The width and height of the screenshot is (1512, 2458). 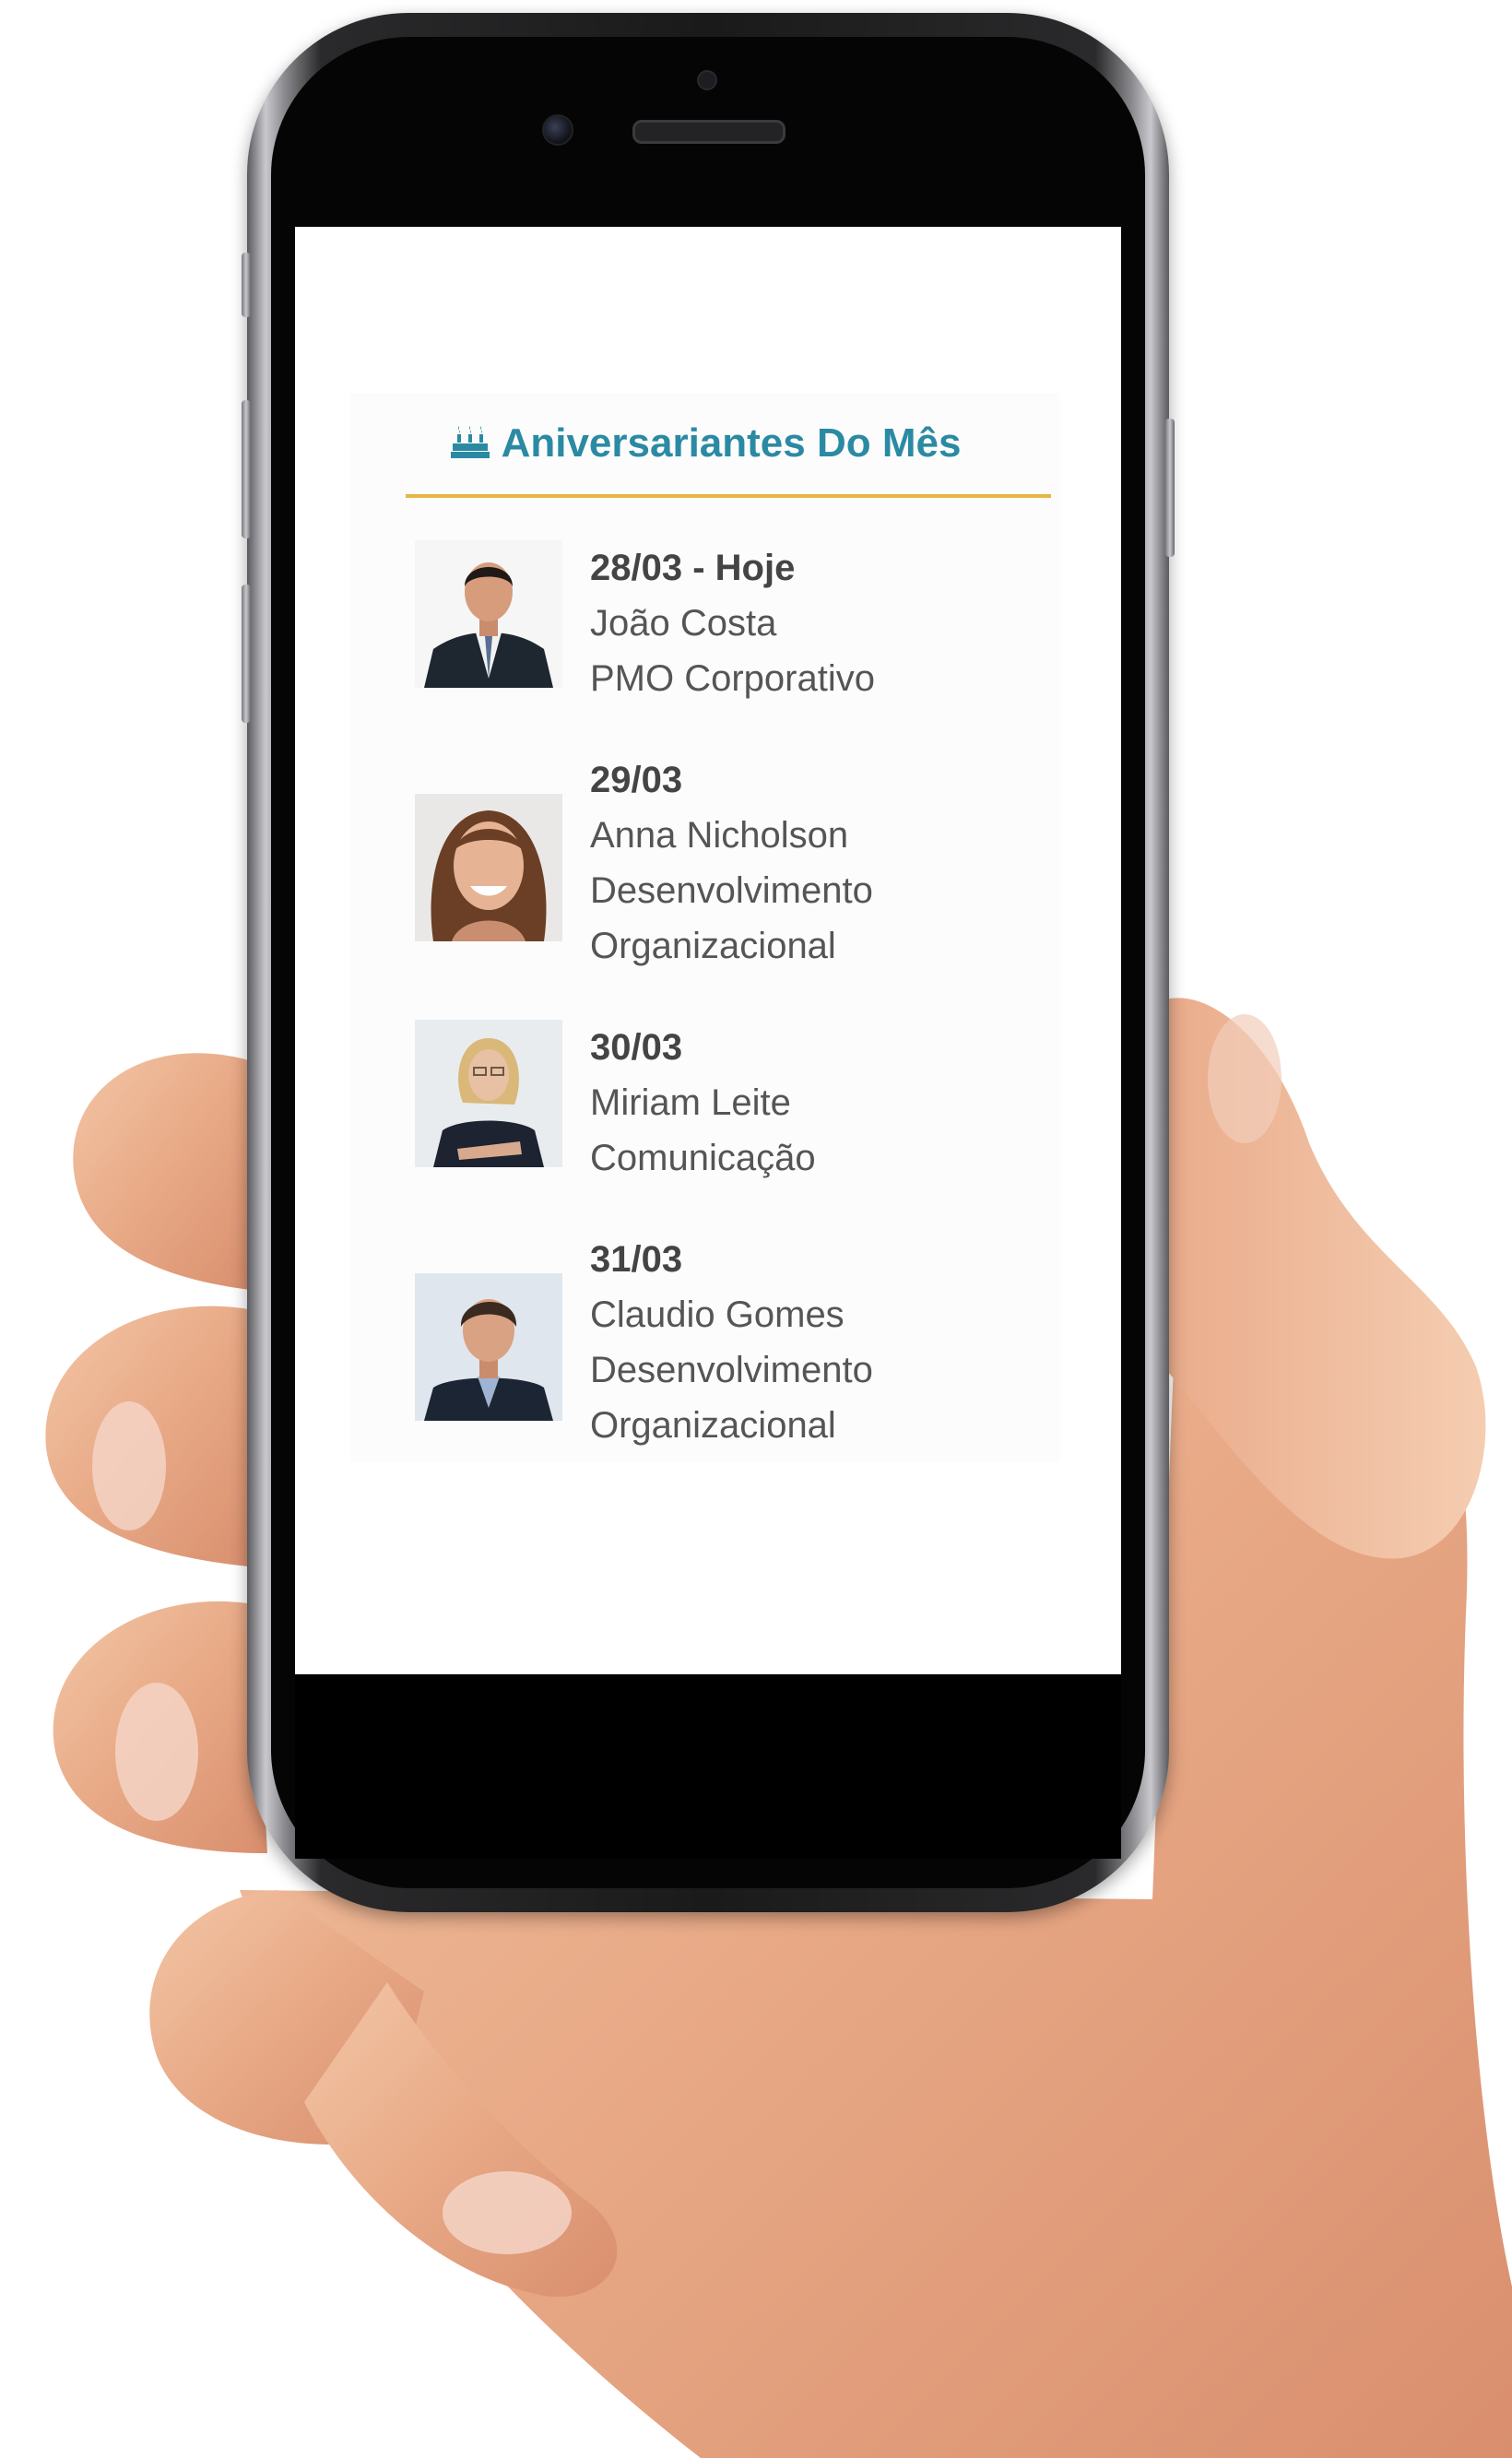 I want to click on volume-down-button, so click(x=246, y=654).